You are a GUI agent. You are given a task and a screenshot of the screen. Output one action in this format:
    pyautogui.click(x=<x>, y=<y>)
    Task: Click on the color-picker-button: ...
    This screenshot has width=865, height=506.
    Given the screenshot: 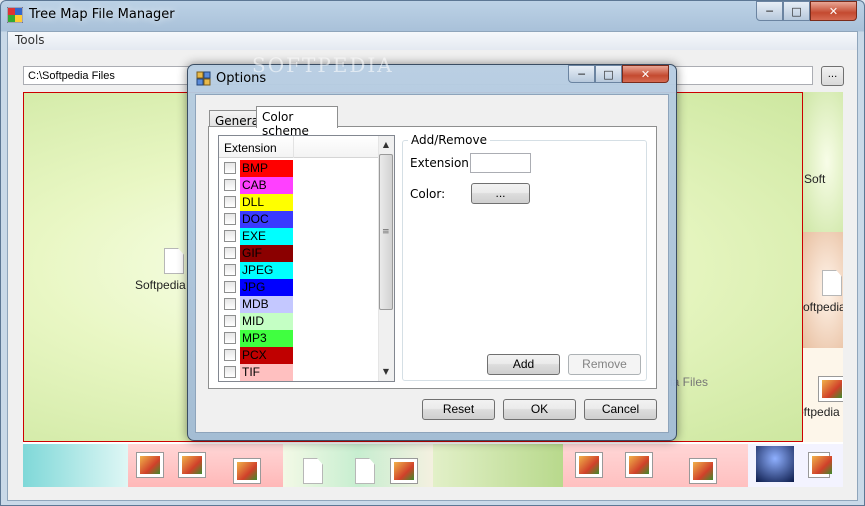 What is the action you would take?
    pyautogui.click(x=500, y=193)
    